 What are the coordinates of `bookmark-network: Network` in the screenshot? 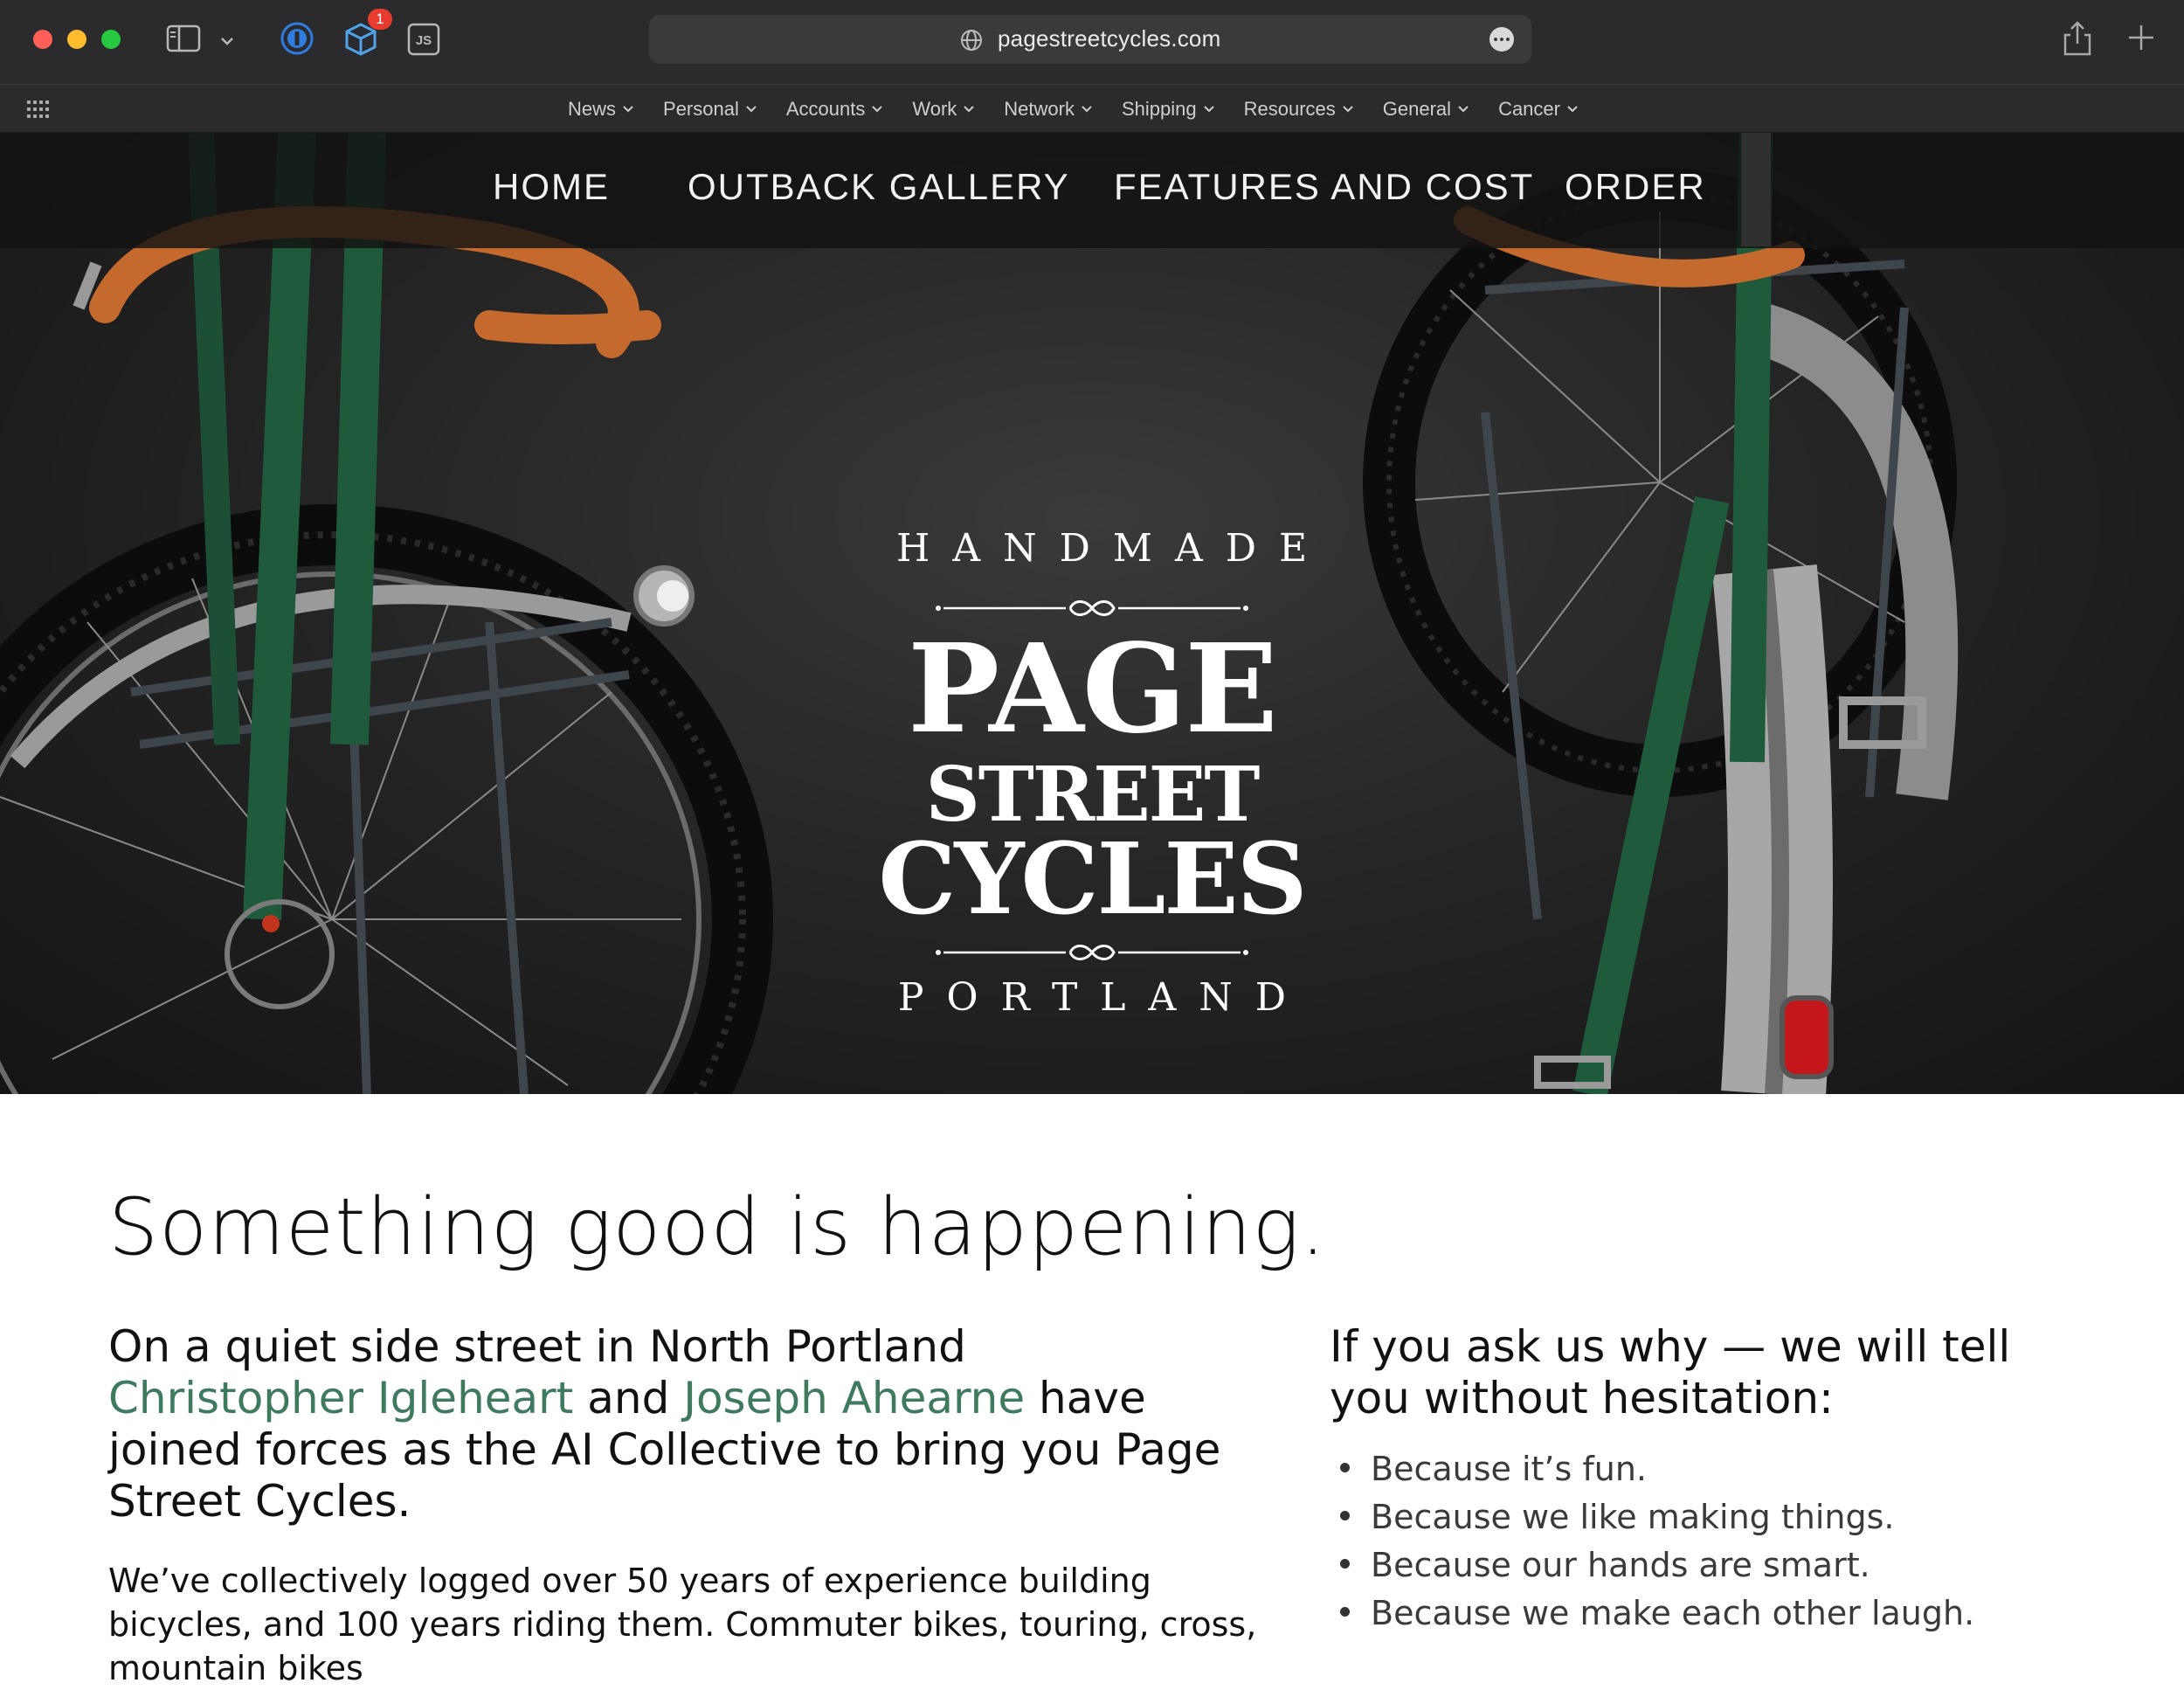 It's located at (1048, 110).